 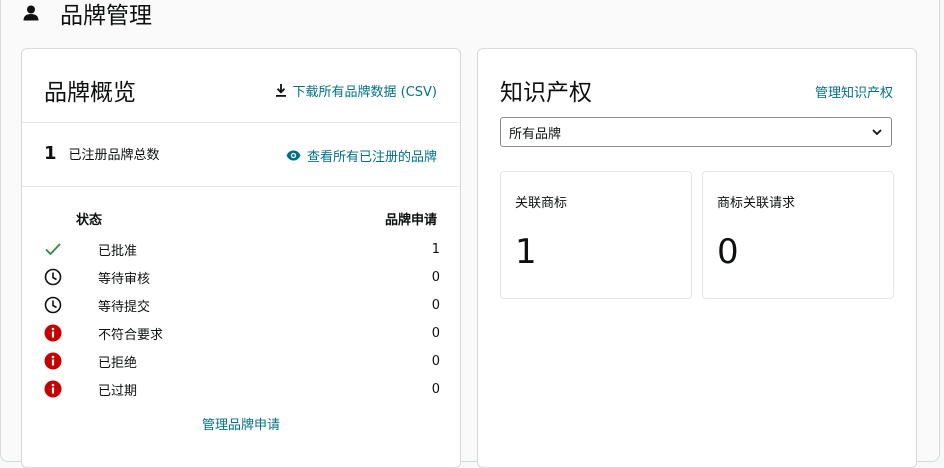 I want to click on stat-label: 商标关联请求, so click(x=756, y=203).